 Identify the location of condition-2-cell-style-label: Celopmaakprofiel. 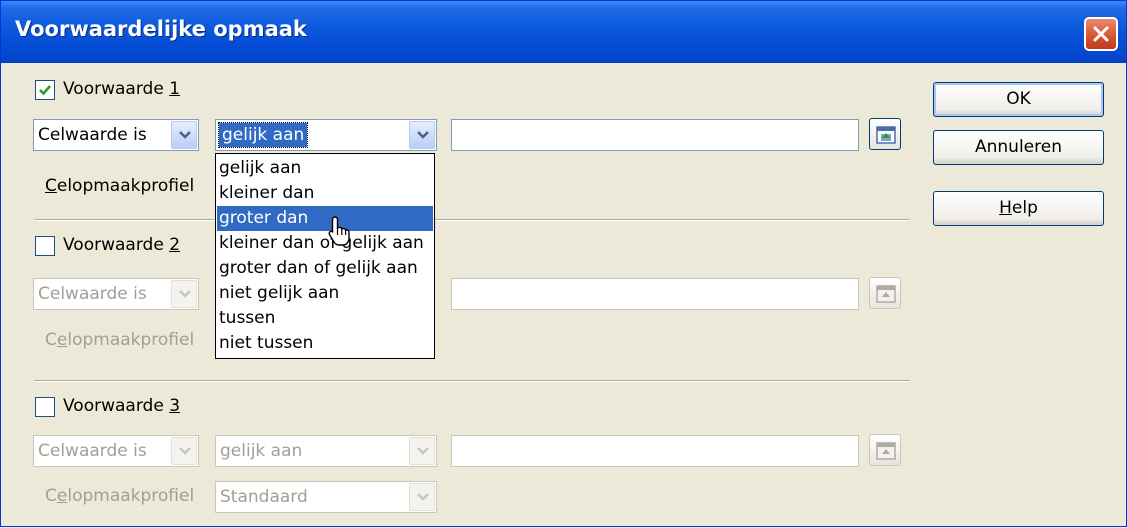
(120, 340).